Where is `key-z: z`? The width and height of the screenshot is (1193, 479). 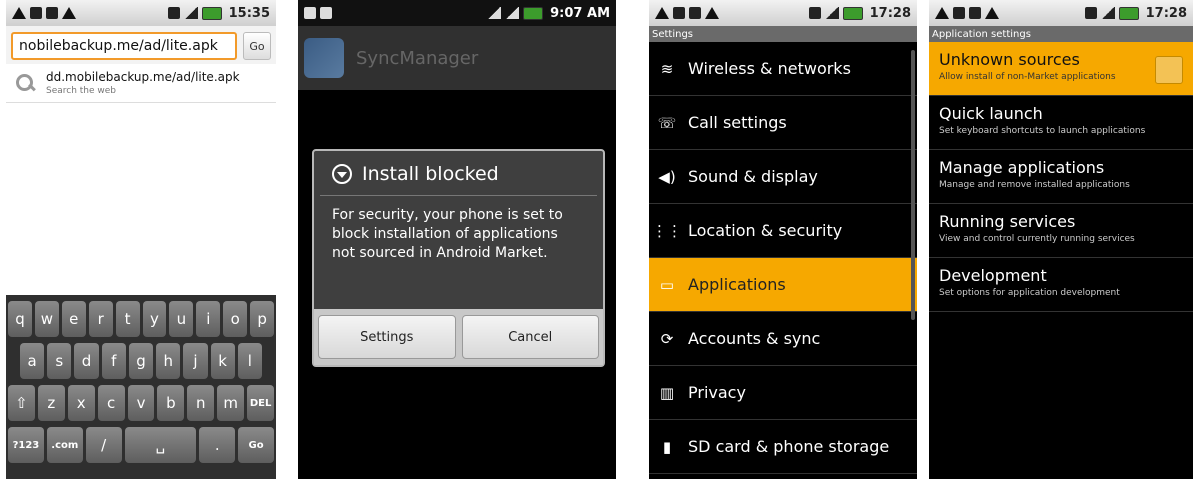
key-z: z is located at coordinates (51, 403).